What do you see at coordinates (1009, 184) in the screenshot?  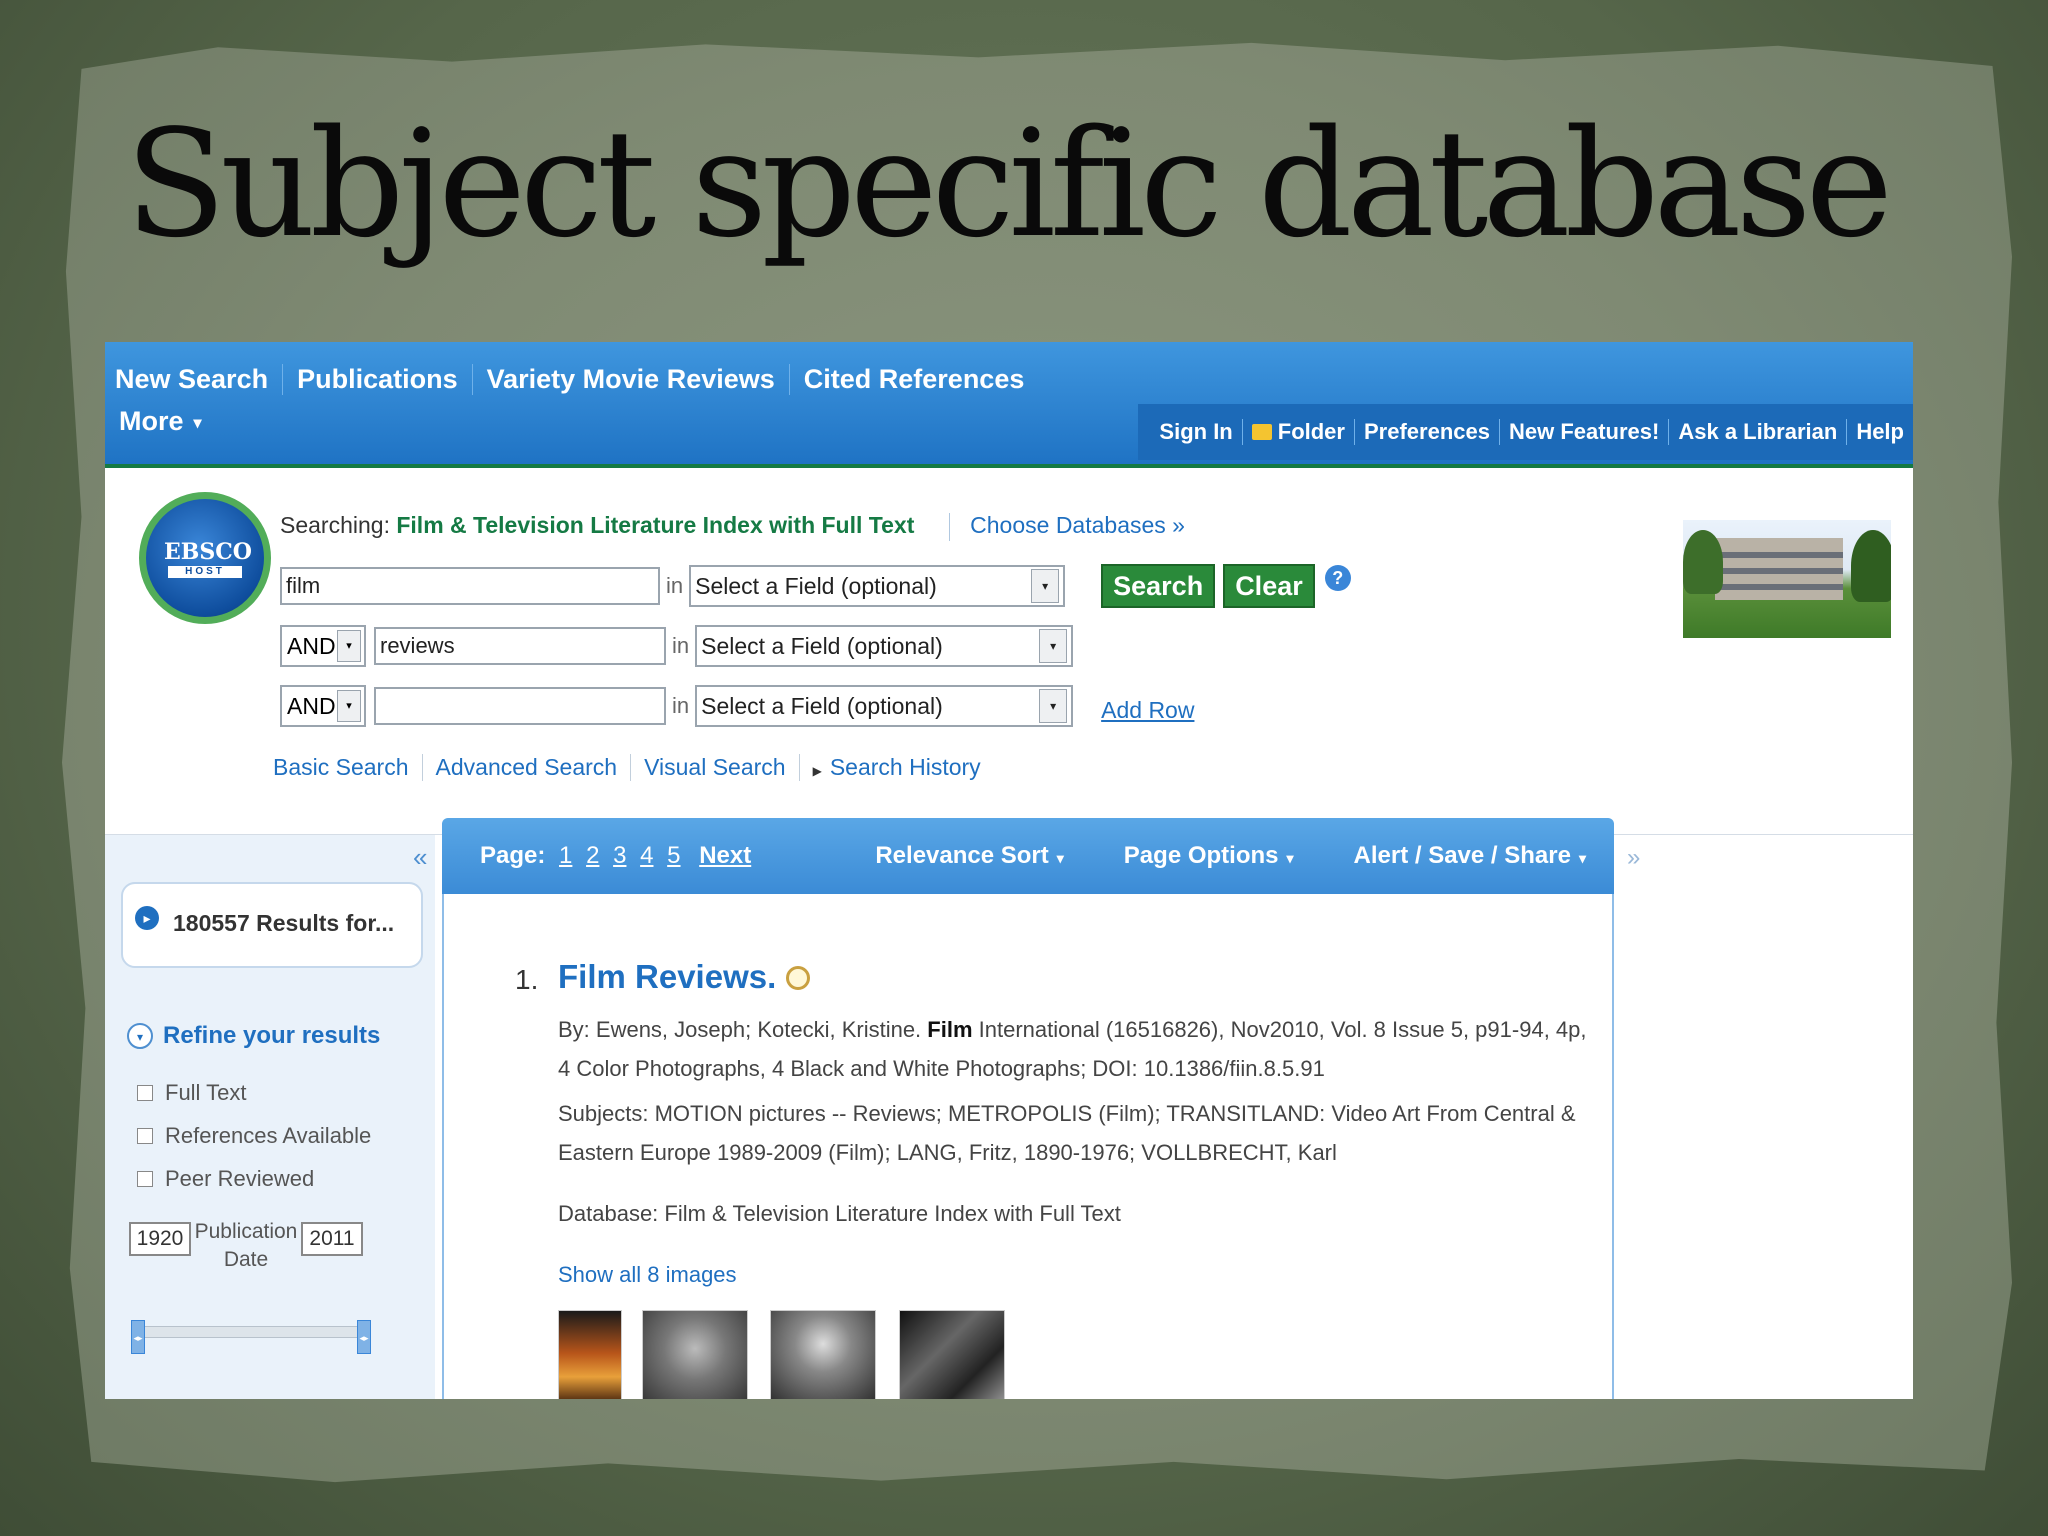 I see `slide-title: Subject specific database` at bounding box center [1009, 184].